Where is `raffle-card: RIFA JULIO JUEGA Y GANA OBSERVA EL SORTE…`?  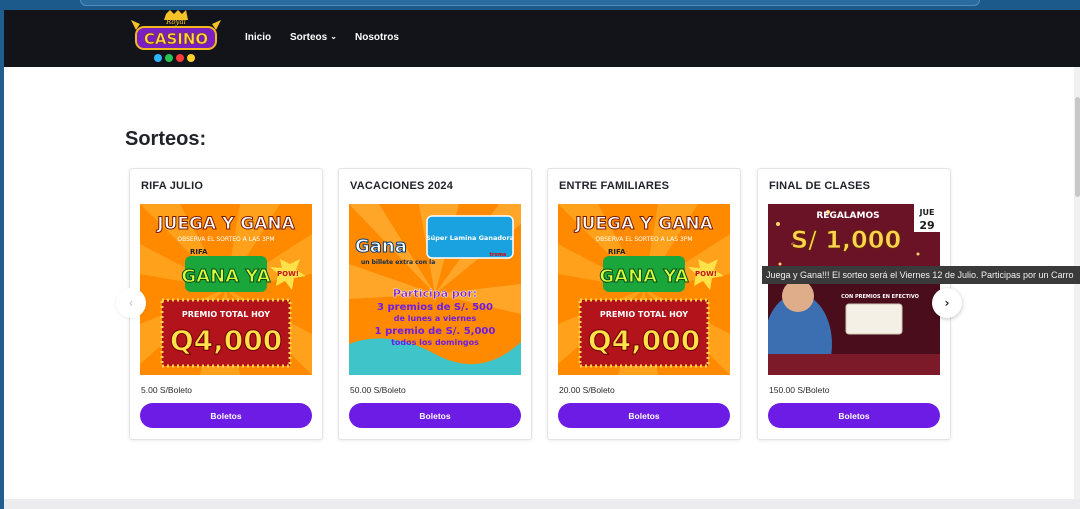 raffle-card: RIFA JULIO JUEGA Y GANA OBSERVA EL SORTE… is located at coordinates (226, 304).